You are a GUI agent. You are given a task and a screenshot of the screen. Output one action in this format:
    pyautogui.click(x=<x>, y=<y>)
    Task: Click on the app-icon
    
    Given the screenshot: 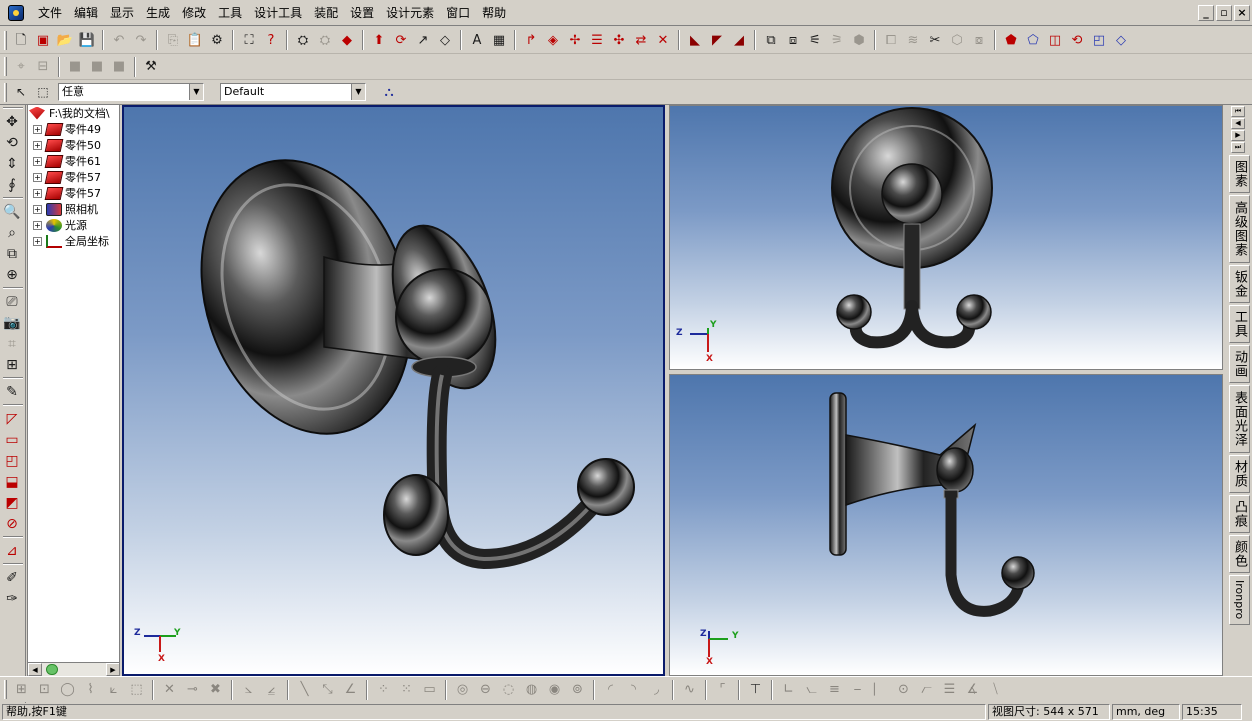 What is the action you would take?
    pyautogui.click(x=16, y=13)
    